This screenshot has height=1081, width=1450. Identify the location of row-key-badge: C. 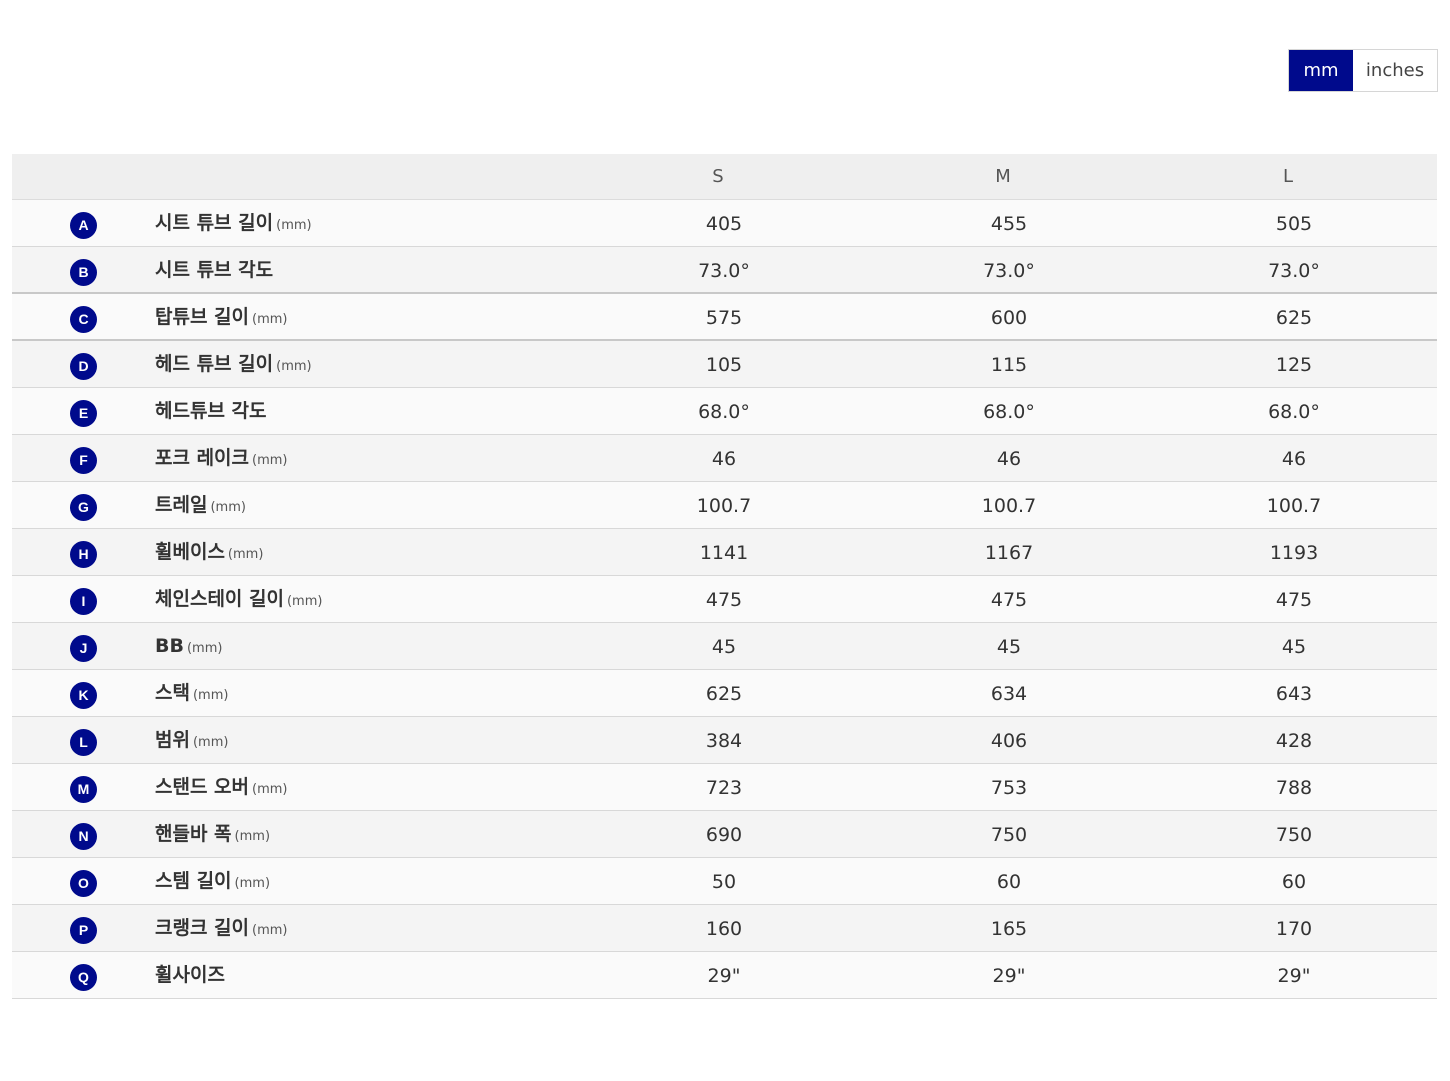
(83, 319).